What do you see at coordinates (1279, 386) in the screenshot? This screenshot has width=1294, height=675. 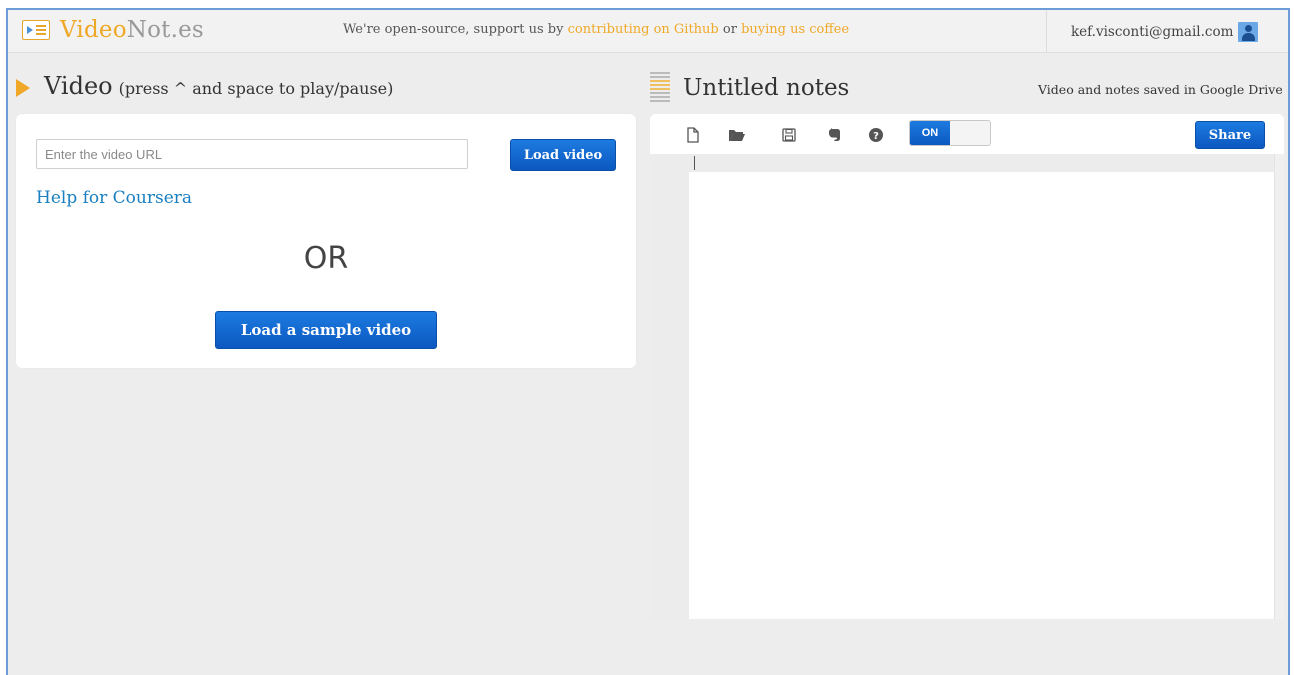 I see `editor-scrollbar` at bounding box center [1279, 386].